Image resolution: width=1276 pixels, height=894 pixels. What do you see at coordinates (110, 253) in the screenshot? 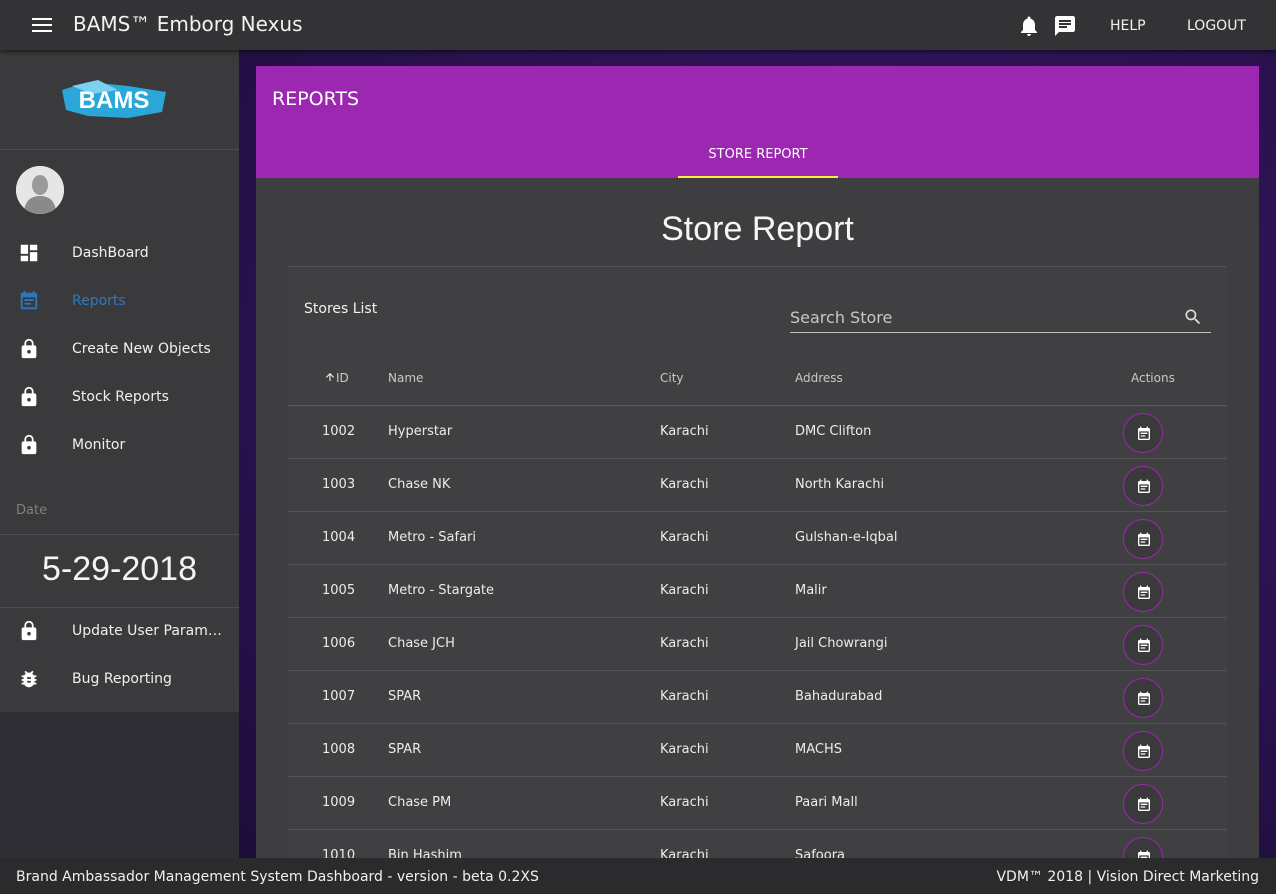
I see `sidebar-item-label: DashBoard` at bounding box center [110, 253].